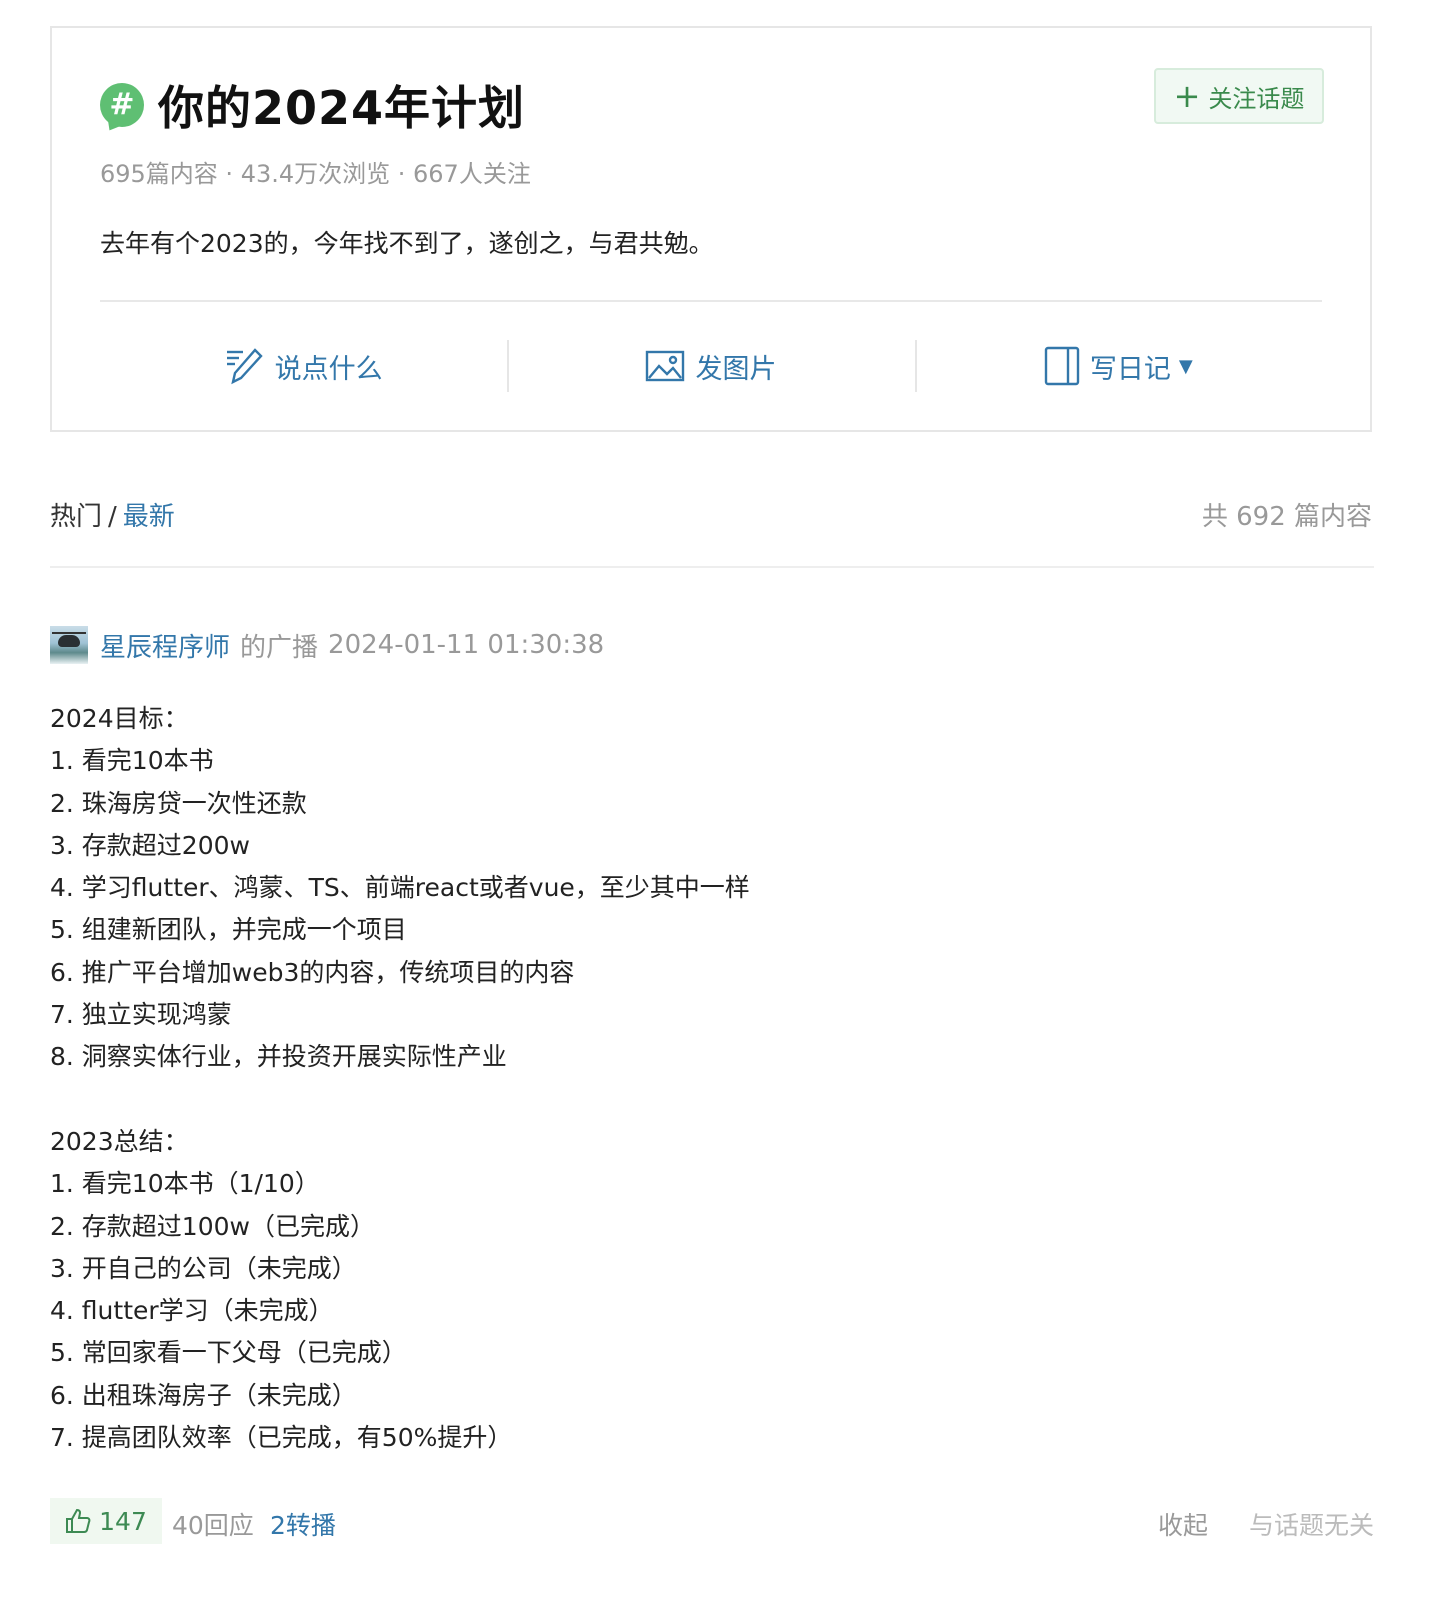 The image size is (1456, 1598). I want to click on author-link: 星辰程序师, so click(165, 645).